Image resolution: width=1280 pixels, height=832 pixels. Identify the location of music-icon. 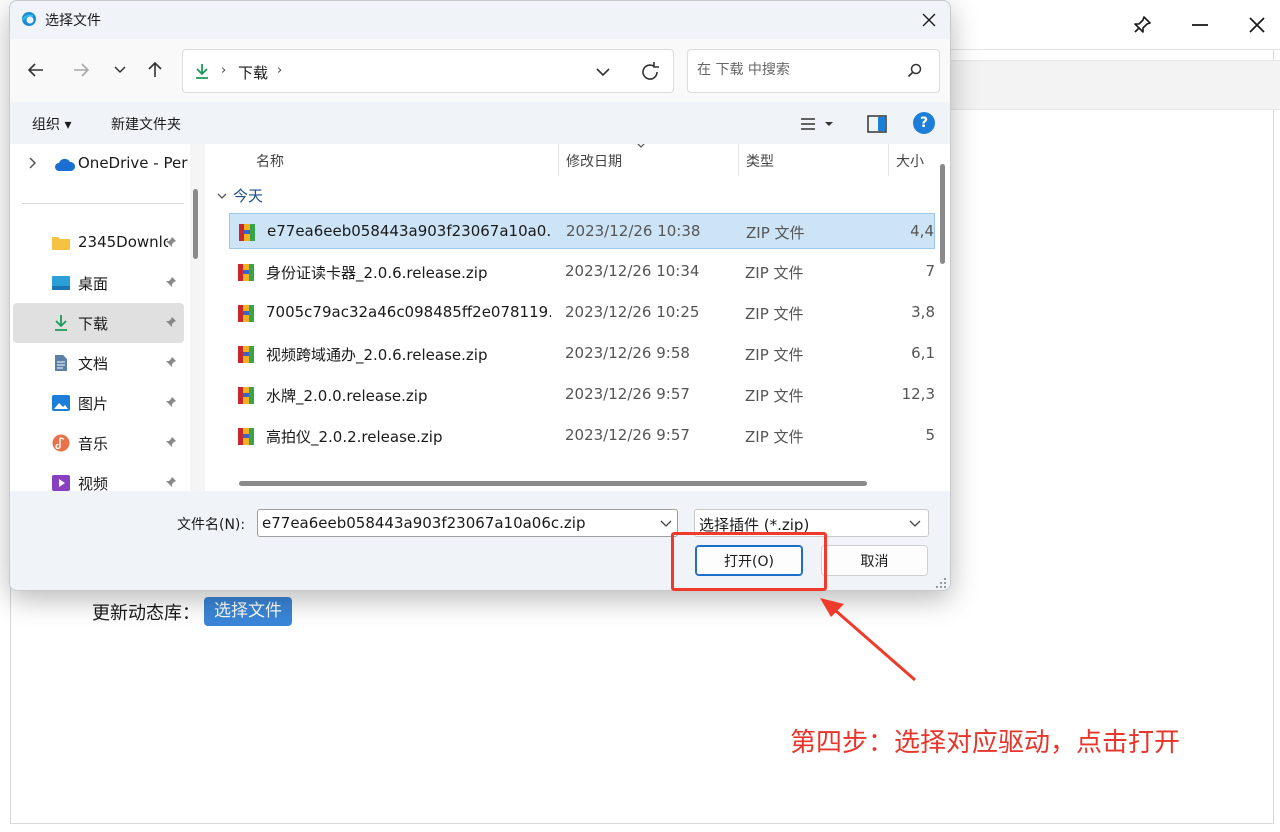
(61, 443).